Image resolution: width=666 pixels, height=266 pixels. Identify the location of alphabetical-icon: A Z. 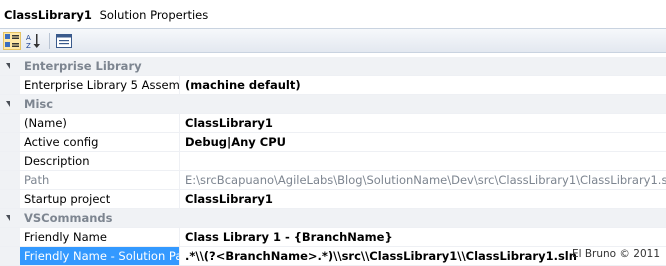
(33, 41).